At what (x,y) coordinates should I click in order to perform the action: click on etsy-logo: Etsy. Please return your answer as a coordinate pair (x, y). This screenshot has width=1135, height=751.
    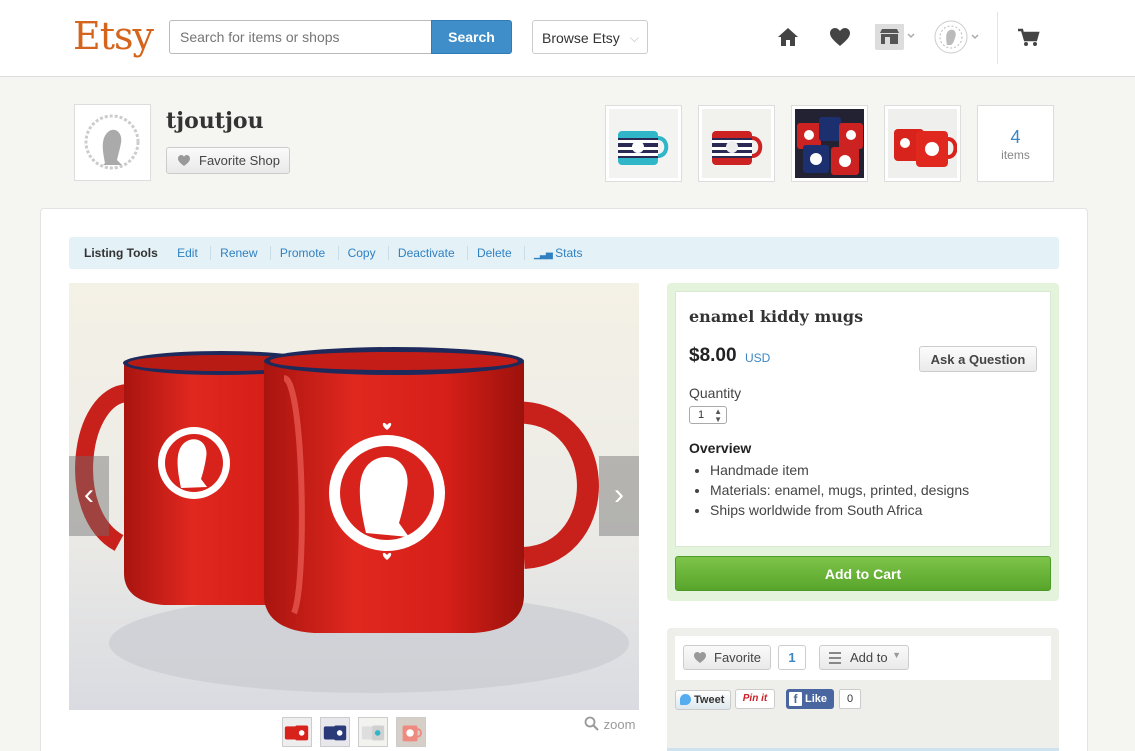
    Looking at the image, I should click on (113, 36).